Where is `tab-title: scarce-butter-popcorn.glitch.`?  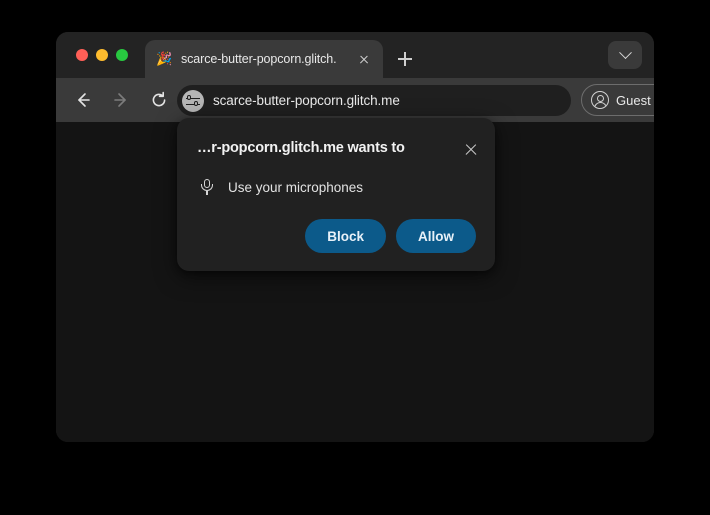 tab-title: scarce-butter-popcorn.glitch. is located at coordinates (259, 59).